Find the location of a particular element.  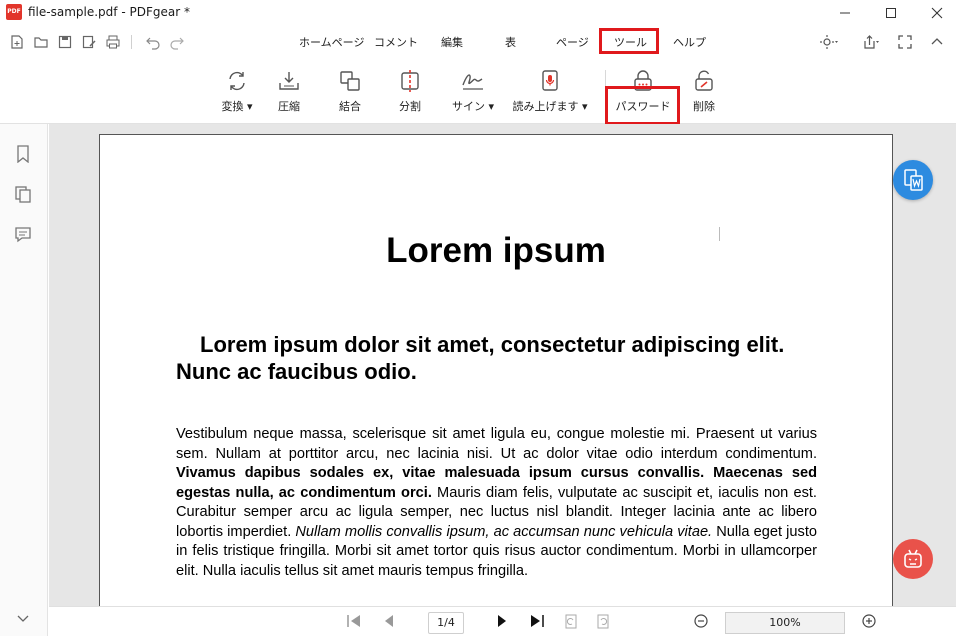

ai-assistant-button is located at coordinates (913, 559).